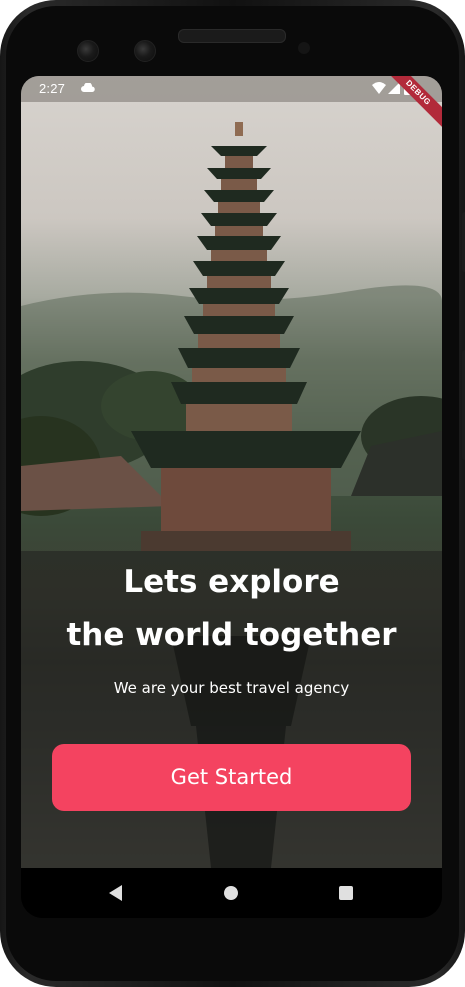 This screenshot has height=987, width=465. What do you see at coordinates (304, 48) in the screenshot?
I see `proximity-sensor` at bounding box center [304, 48].